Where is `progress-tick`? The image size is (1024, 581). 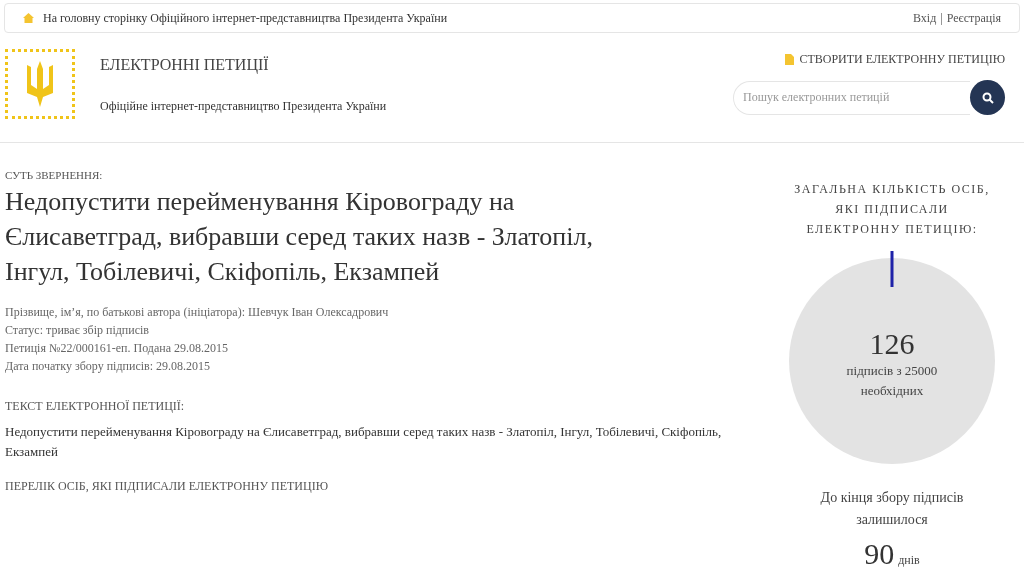 progress-tick is located at coordinates (892, 269).